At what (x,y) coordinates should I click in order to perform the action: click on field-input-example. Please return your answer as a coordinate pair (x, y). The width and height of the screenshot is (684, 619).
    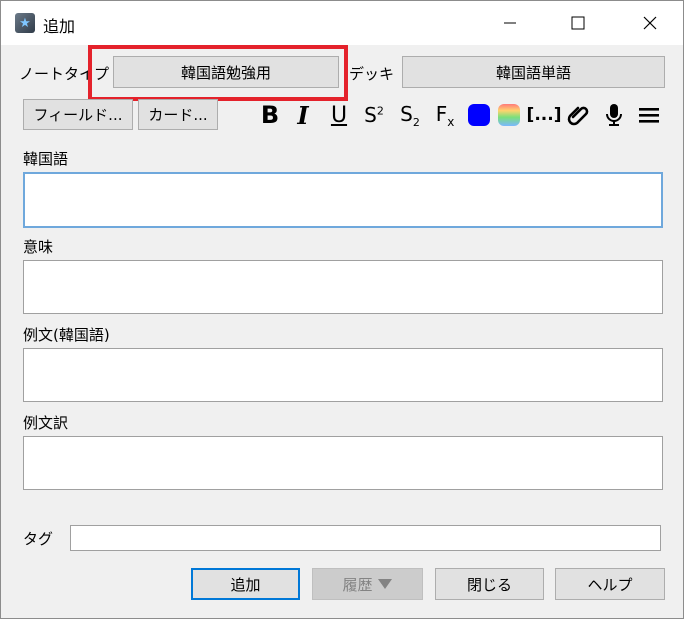
    Looking at the image, I should click on (343, 375).